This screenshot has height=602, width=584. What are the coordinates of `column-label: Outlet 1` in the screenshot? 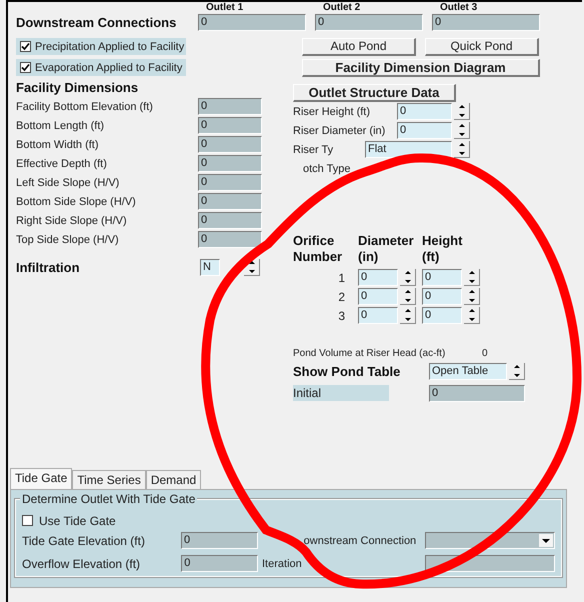 It's located at (224, 7).